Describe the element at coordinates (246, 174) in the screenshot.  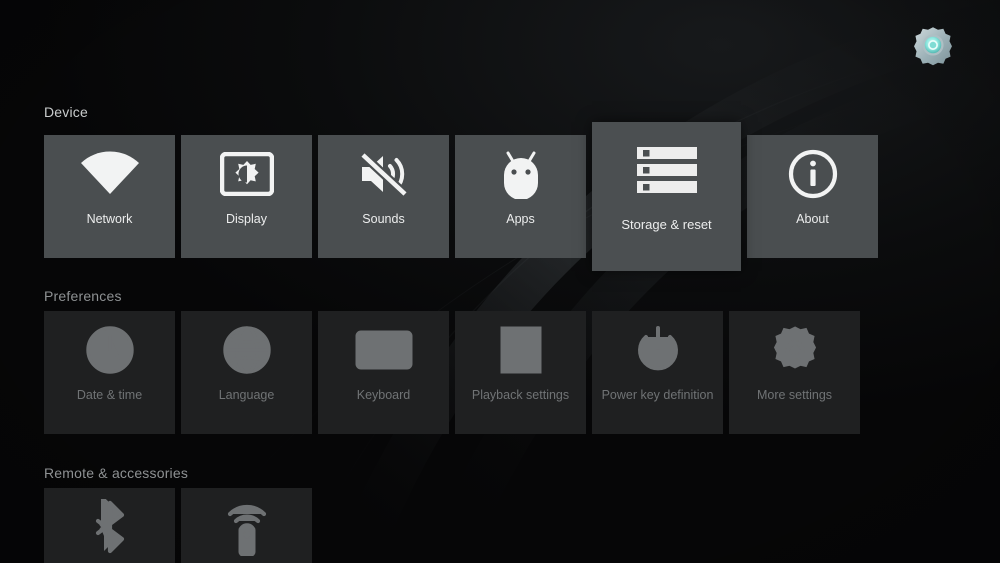
I see `brightness-icon` at that location.